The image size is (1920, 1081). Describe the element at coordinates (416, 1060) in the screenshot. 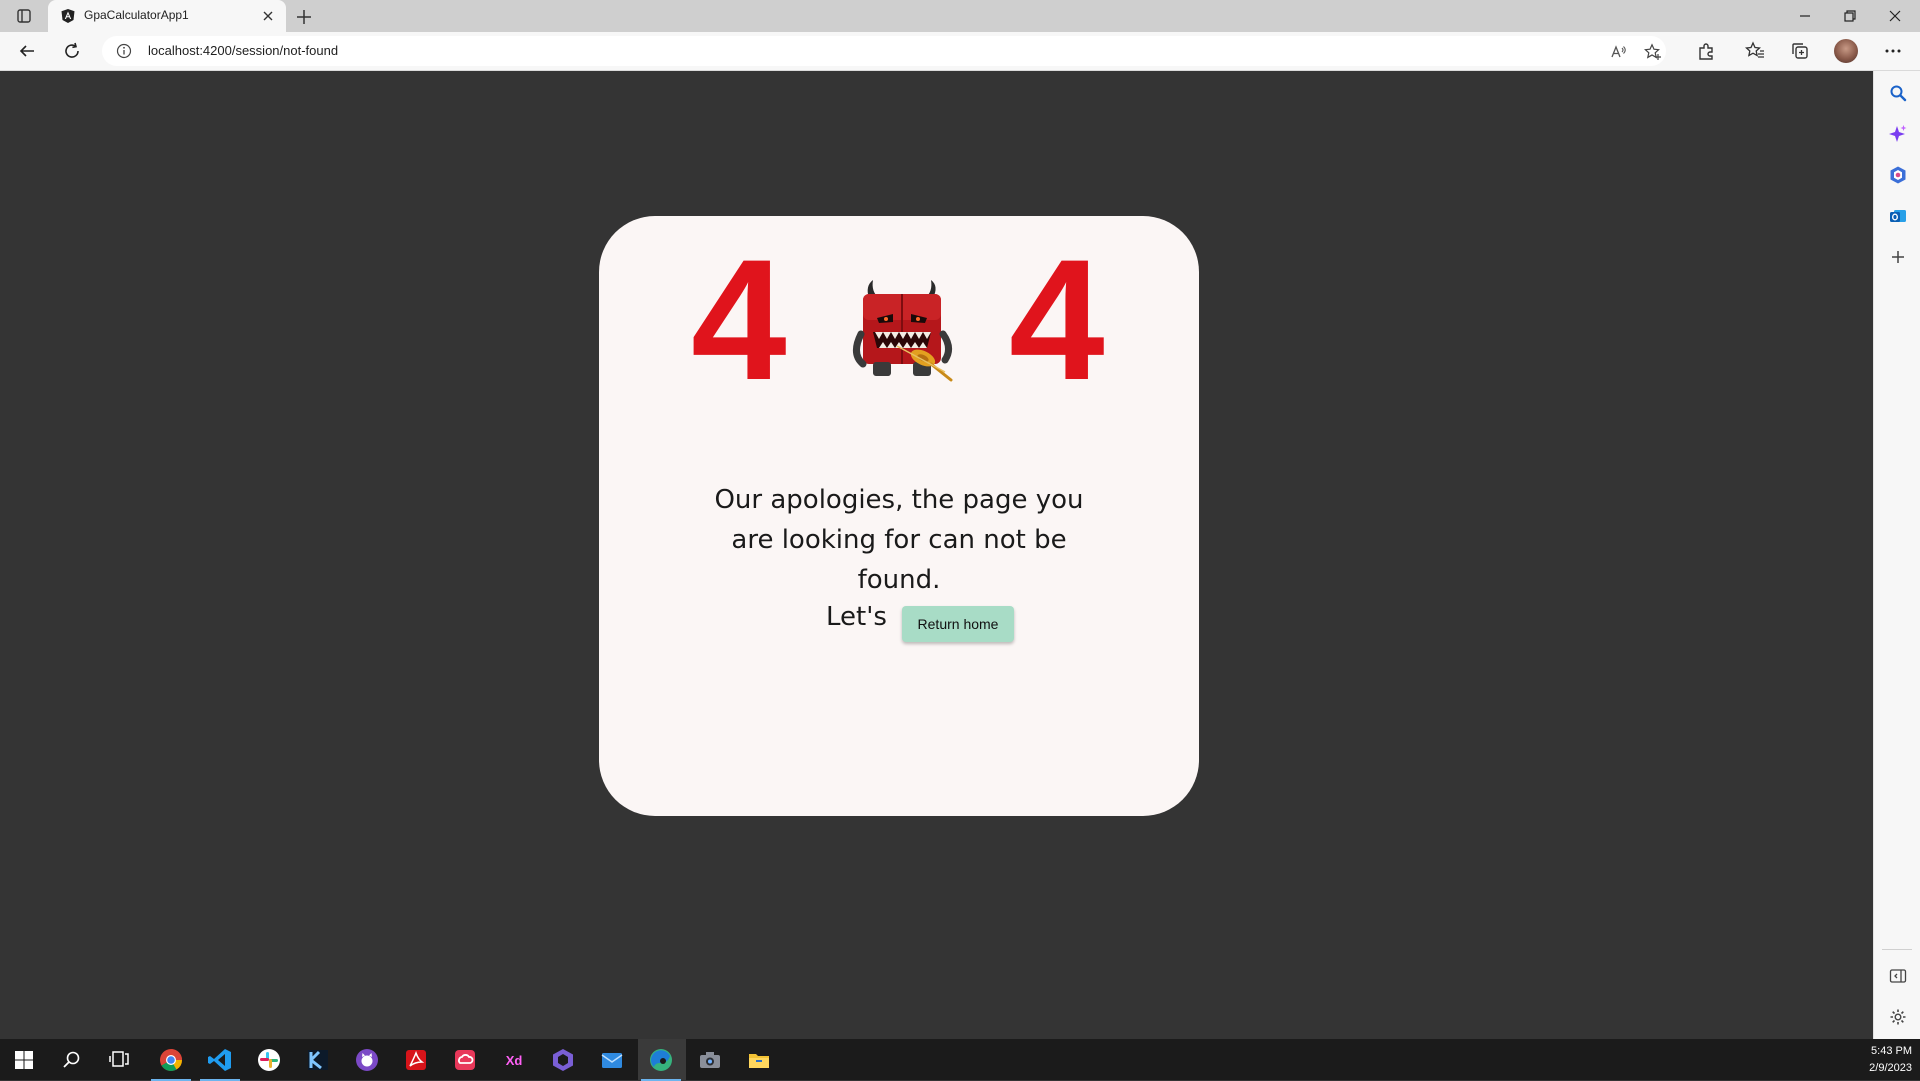

I see `acrobat-icon` at that location.